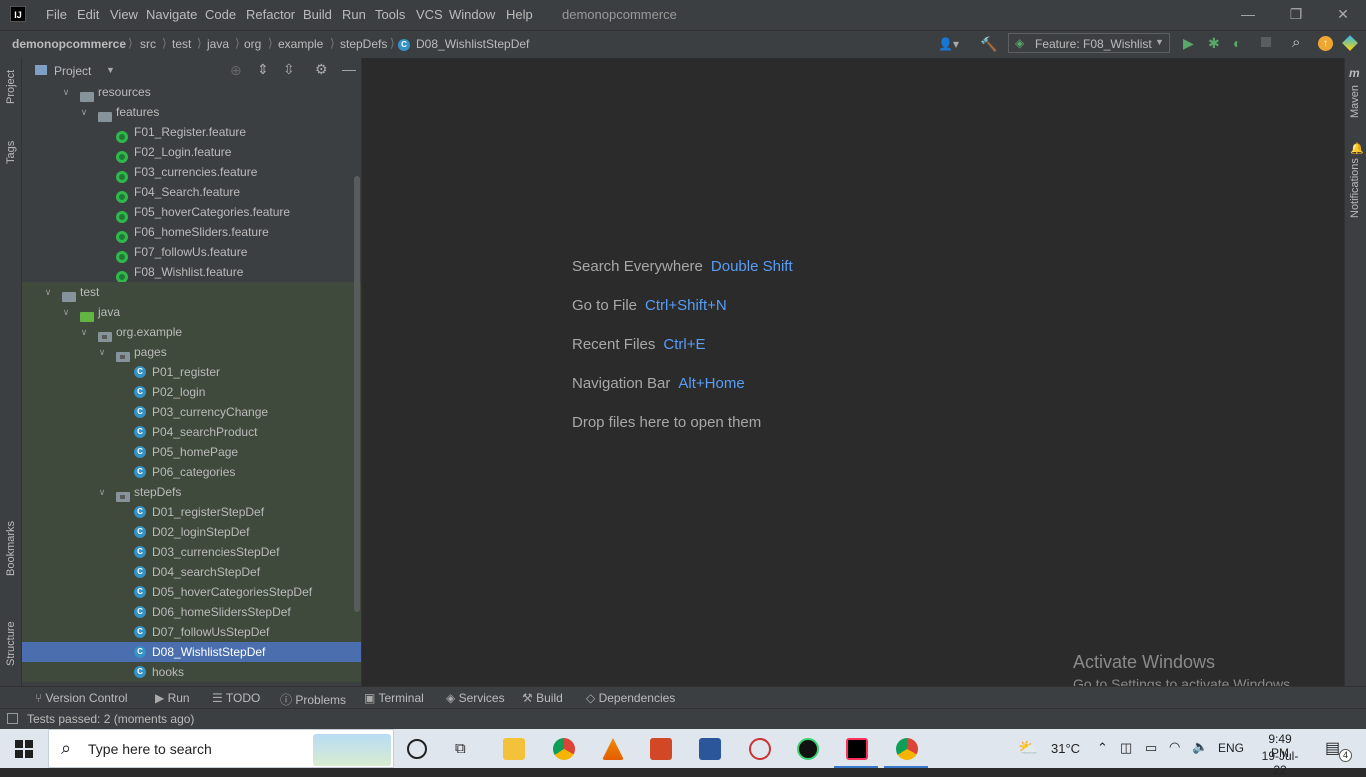 The image size is (1366, 777). I want to click on menu-navigate: Navigate, so click(171, 14).